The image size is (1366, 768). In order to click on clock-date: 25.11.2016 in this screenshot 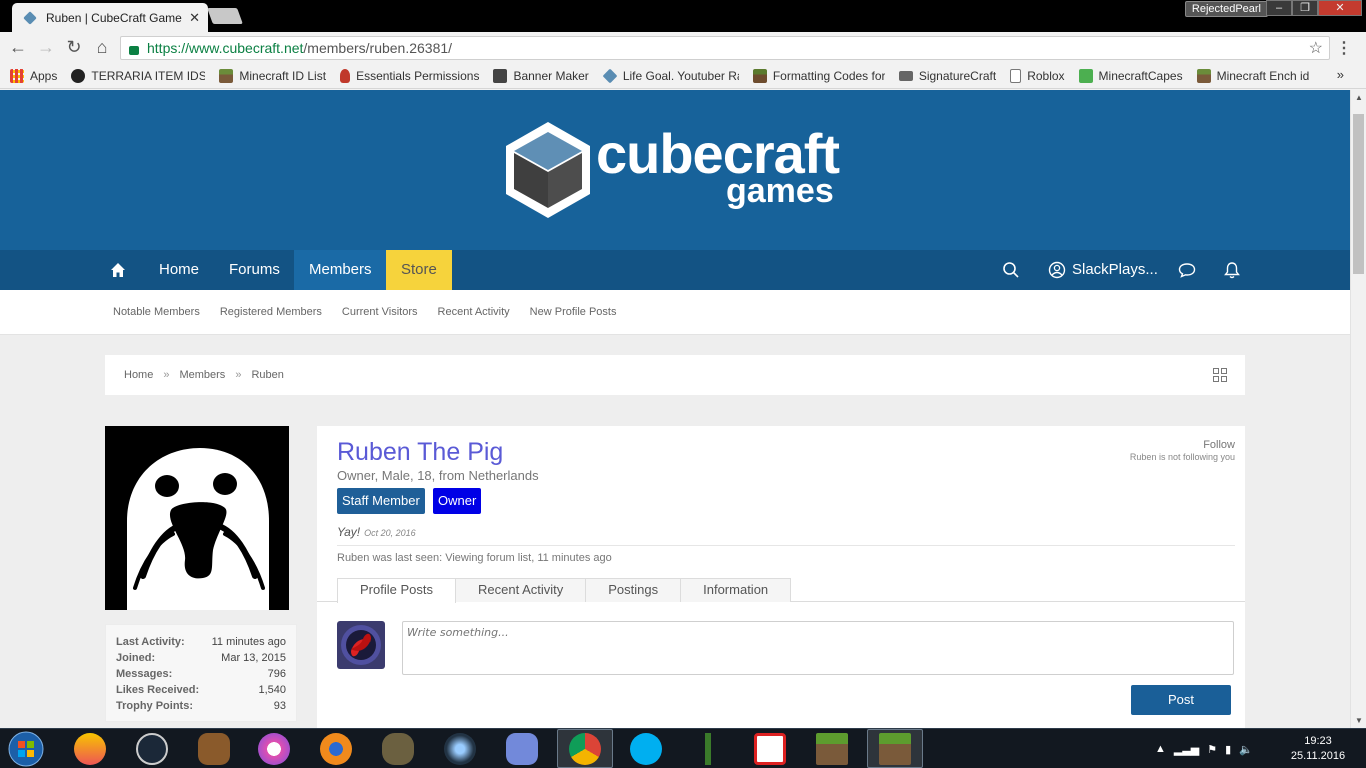, I will do `click(1318, 756)`.